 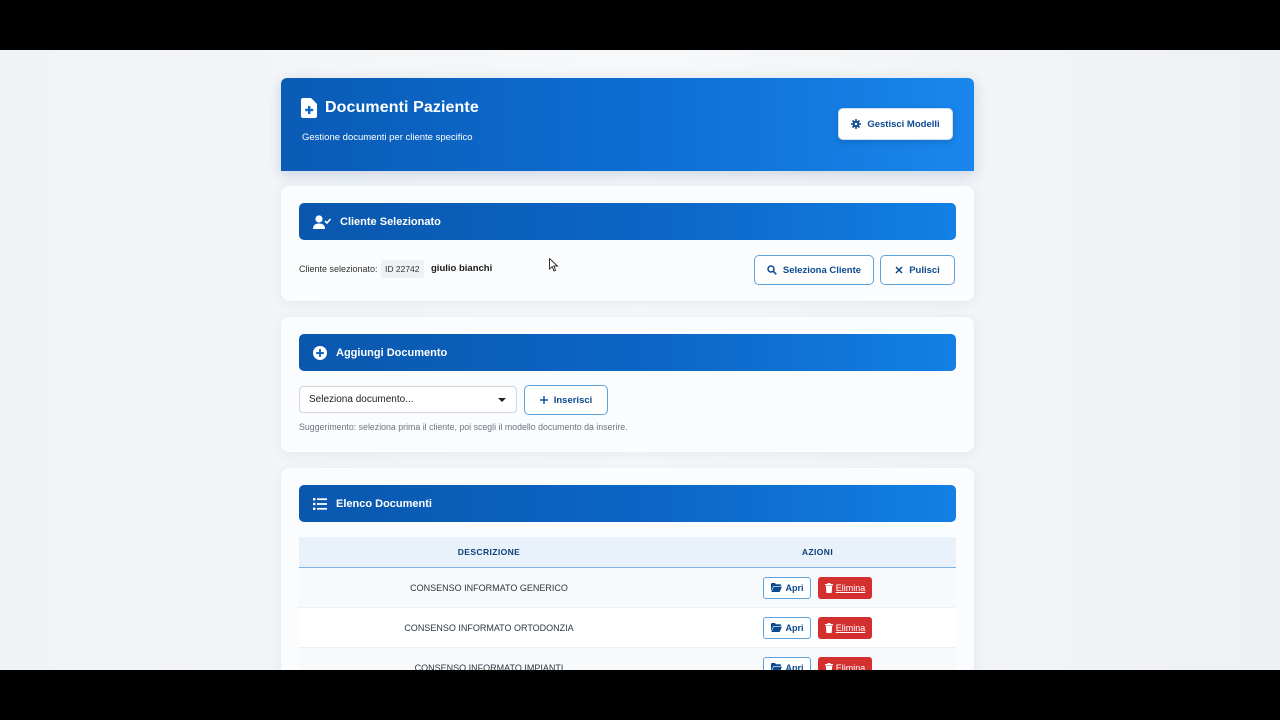 What do you see at coordinates (489, 552) in the screenshot?
I see `column-header-description: DESCRIZIONE` at bounding box center [489, 552].